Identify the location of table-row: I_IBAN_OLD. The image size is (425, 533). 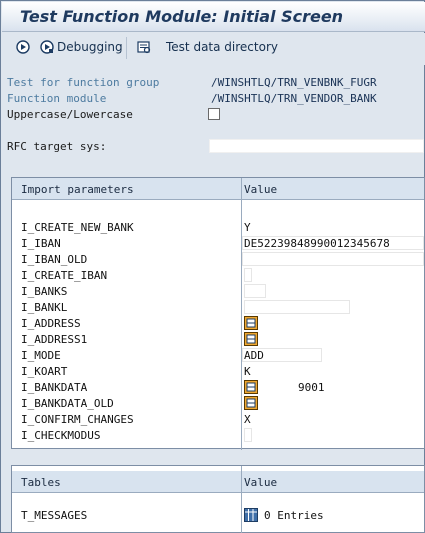
(218, 259).